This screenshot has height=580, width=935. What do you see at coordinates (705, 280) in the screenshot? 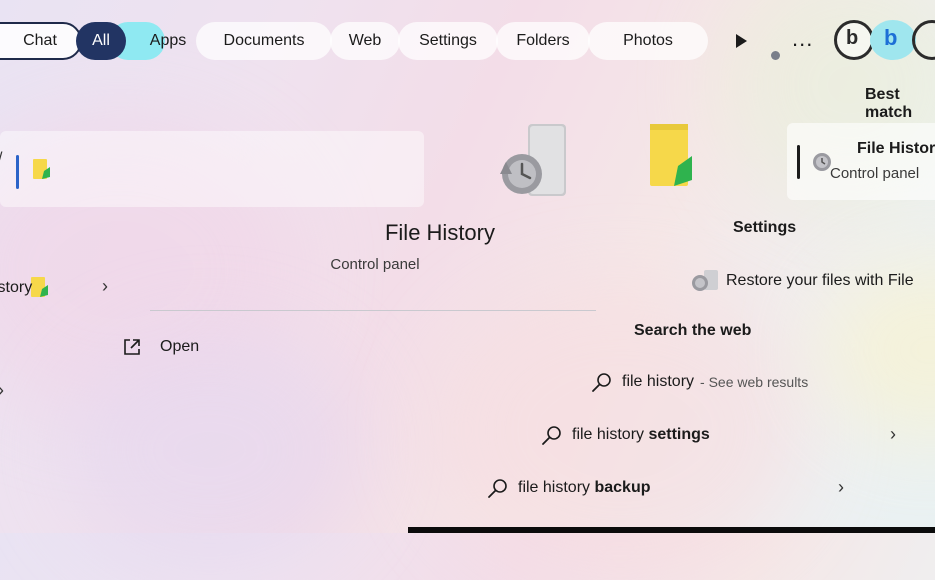
I see `file-history-settings-icon` at bounding box center [705, 280].